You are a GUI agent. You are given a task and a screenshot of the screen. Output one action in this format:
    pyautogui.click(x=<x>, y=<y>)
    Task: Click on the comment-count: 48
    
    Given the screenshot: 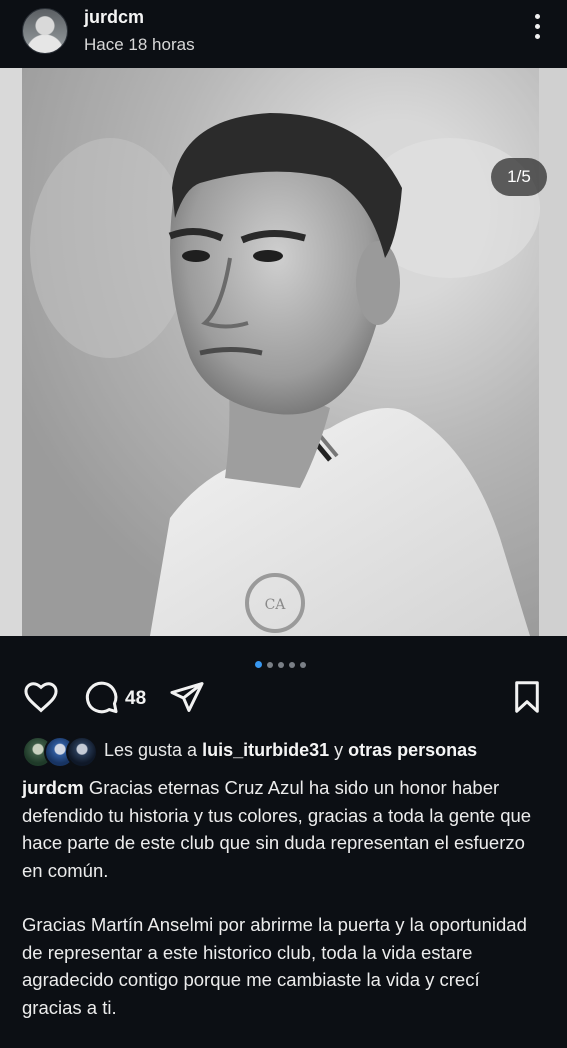 What is the action you would take?
    pyautogui.click(x=136, y=698)
    